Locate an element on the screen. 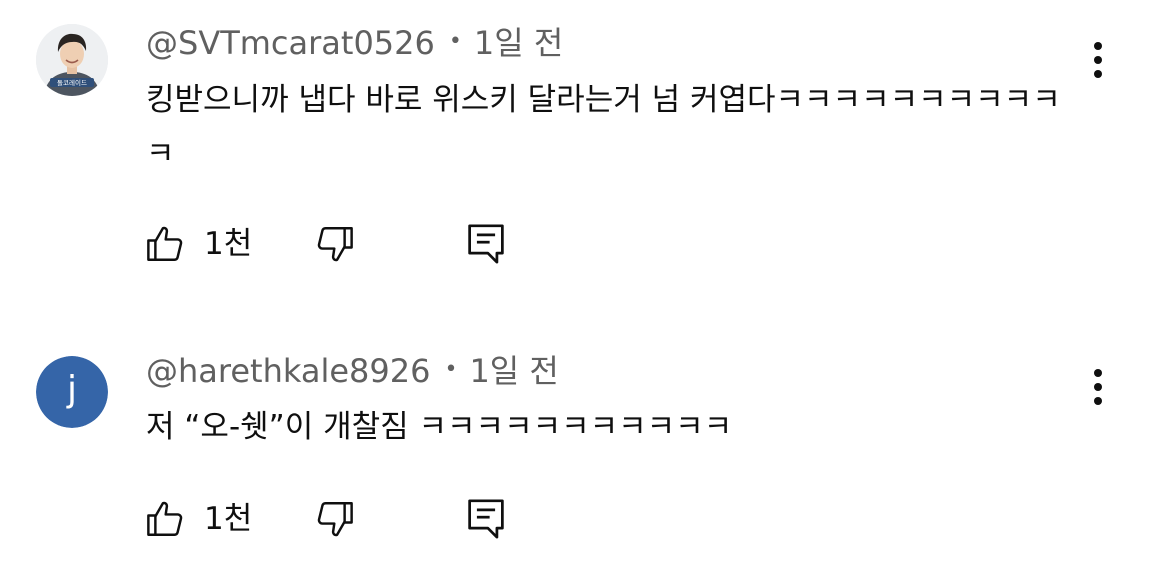 The image size is (1170, 587). comment-text: 킹받으니까 냅다 바로 위스키 달라는거 넘 커엽다ㅋㅋㅋㅋㅋㅋㅋㅋㅋㅋㅋ is located at coordinates (603, 127).